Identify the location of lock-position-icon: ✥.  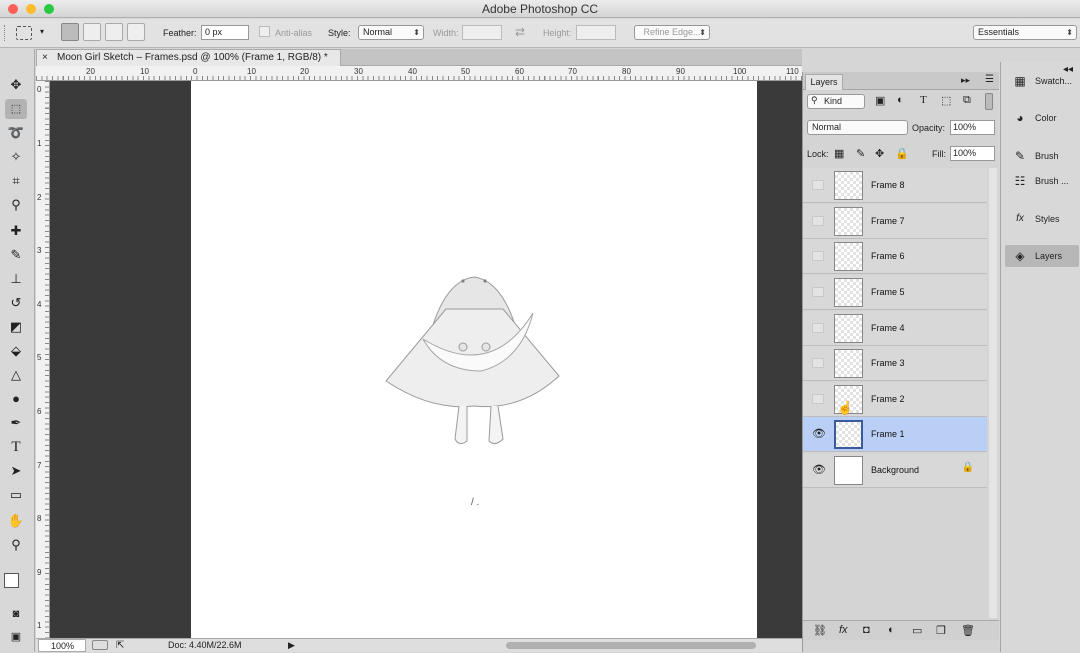
(879, 153).